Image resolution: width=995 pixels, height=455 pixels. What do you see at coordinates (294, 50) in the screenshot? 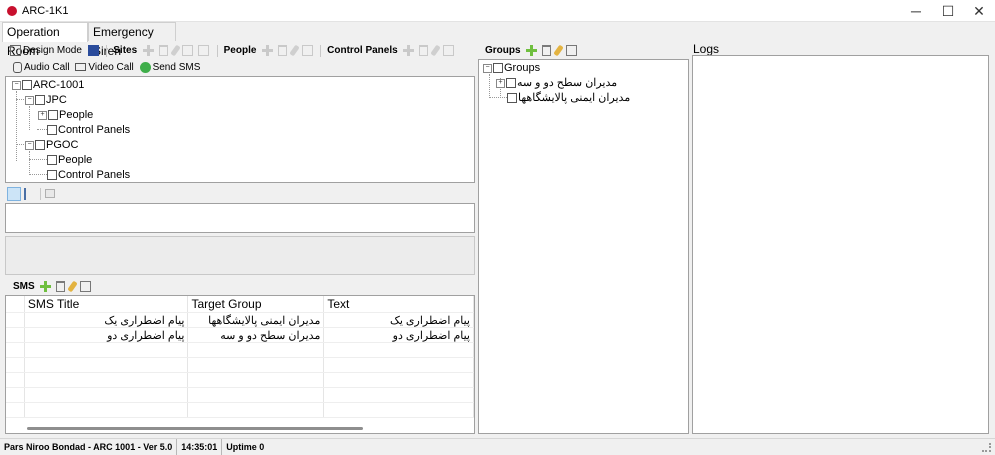
I see `edit-person-icon` at bounding box center [294, 50].